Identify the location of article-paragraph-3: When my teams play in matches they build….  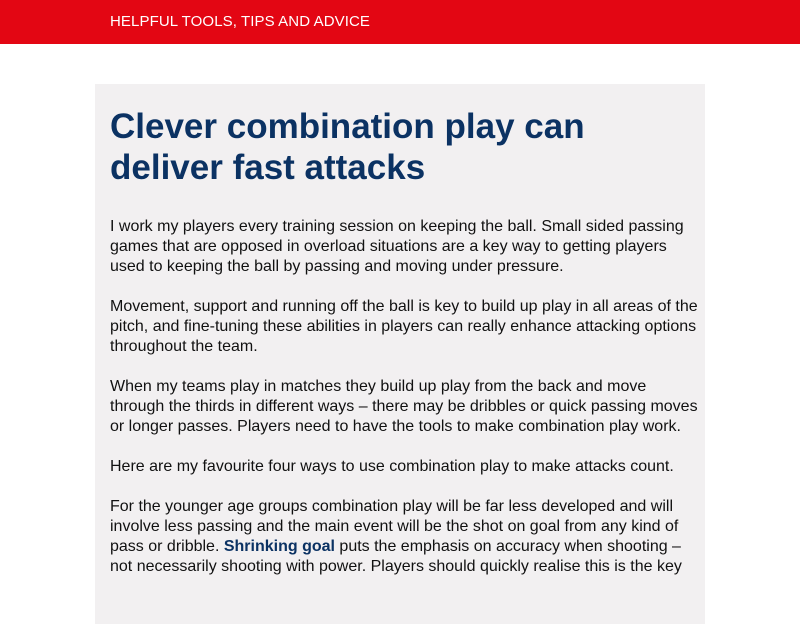
(404, 406).